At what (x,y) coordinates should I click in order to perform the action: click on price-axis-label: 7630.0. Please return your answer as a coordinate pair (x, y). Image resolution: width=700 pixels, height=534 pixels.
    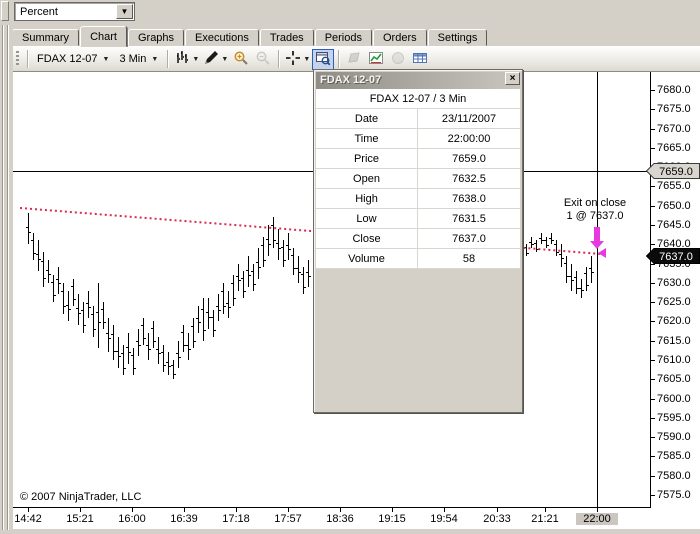
    Looking at the image, I should click on (674, 283).